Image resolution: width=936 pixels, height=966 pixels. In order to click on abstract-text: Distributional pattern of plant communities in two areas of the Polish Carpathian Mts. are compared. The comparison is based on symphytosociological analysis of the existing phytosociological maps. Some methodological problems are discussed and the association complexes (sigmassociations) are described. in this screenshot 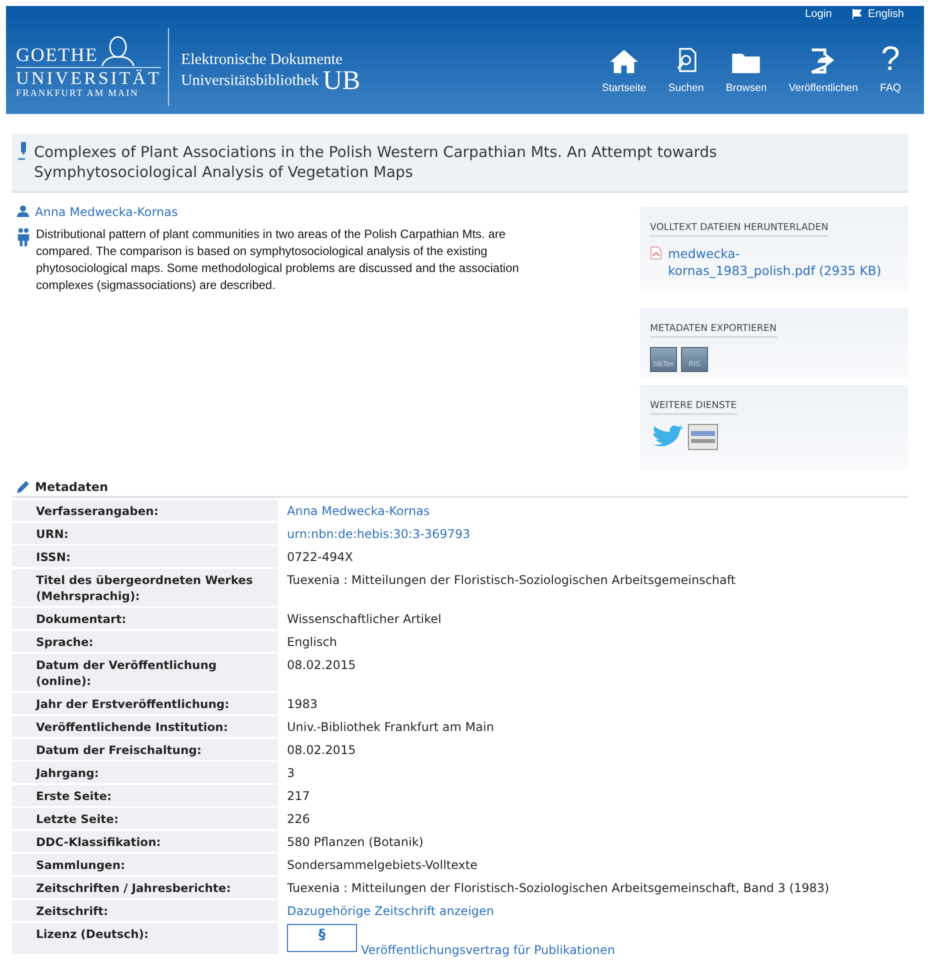, I will do `click(278, 260)`.